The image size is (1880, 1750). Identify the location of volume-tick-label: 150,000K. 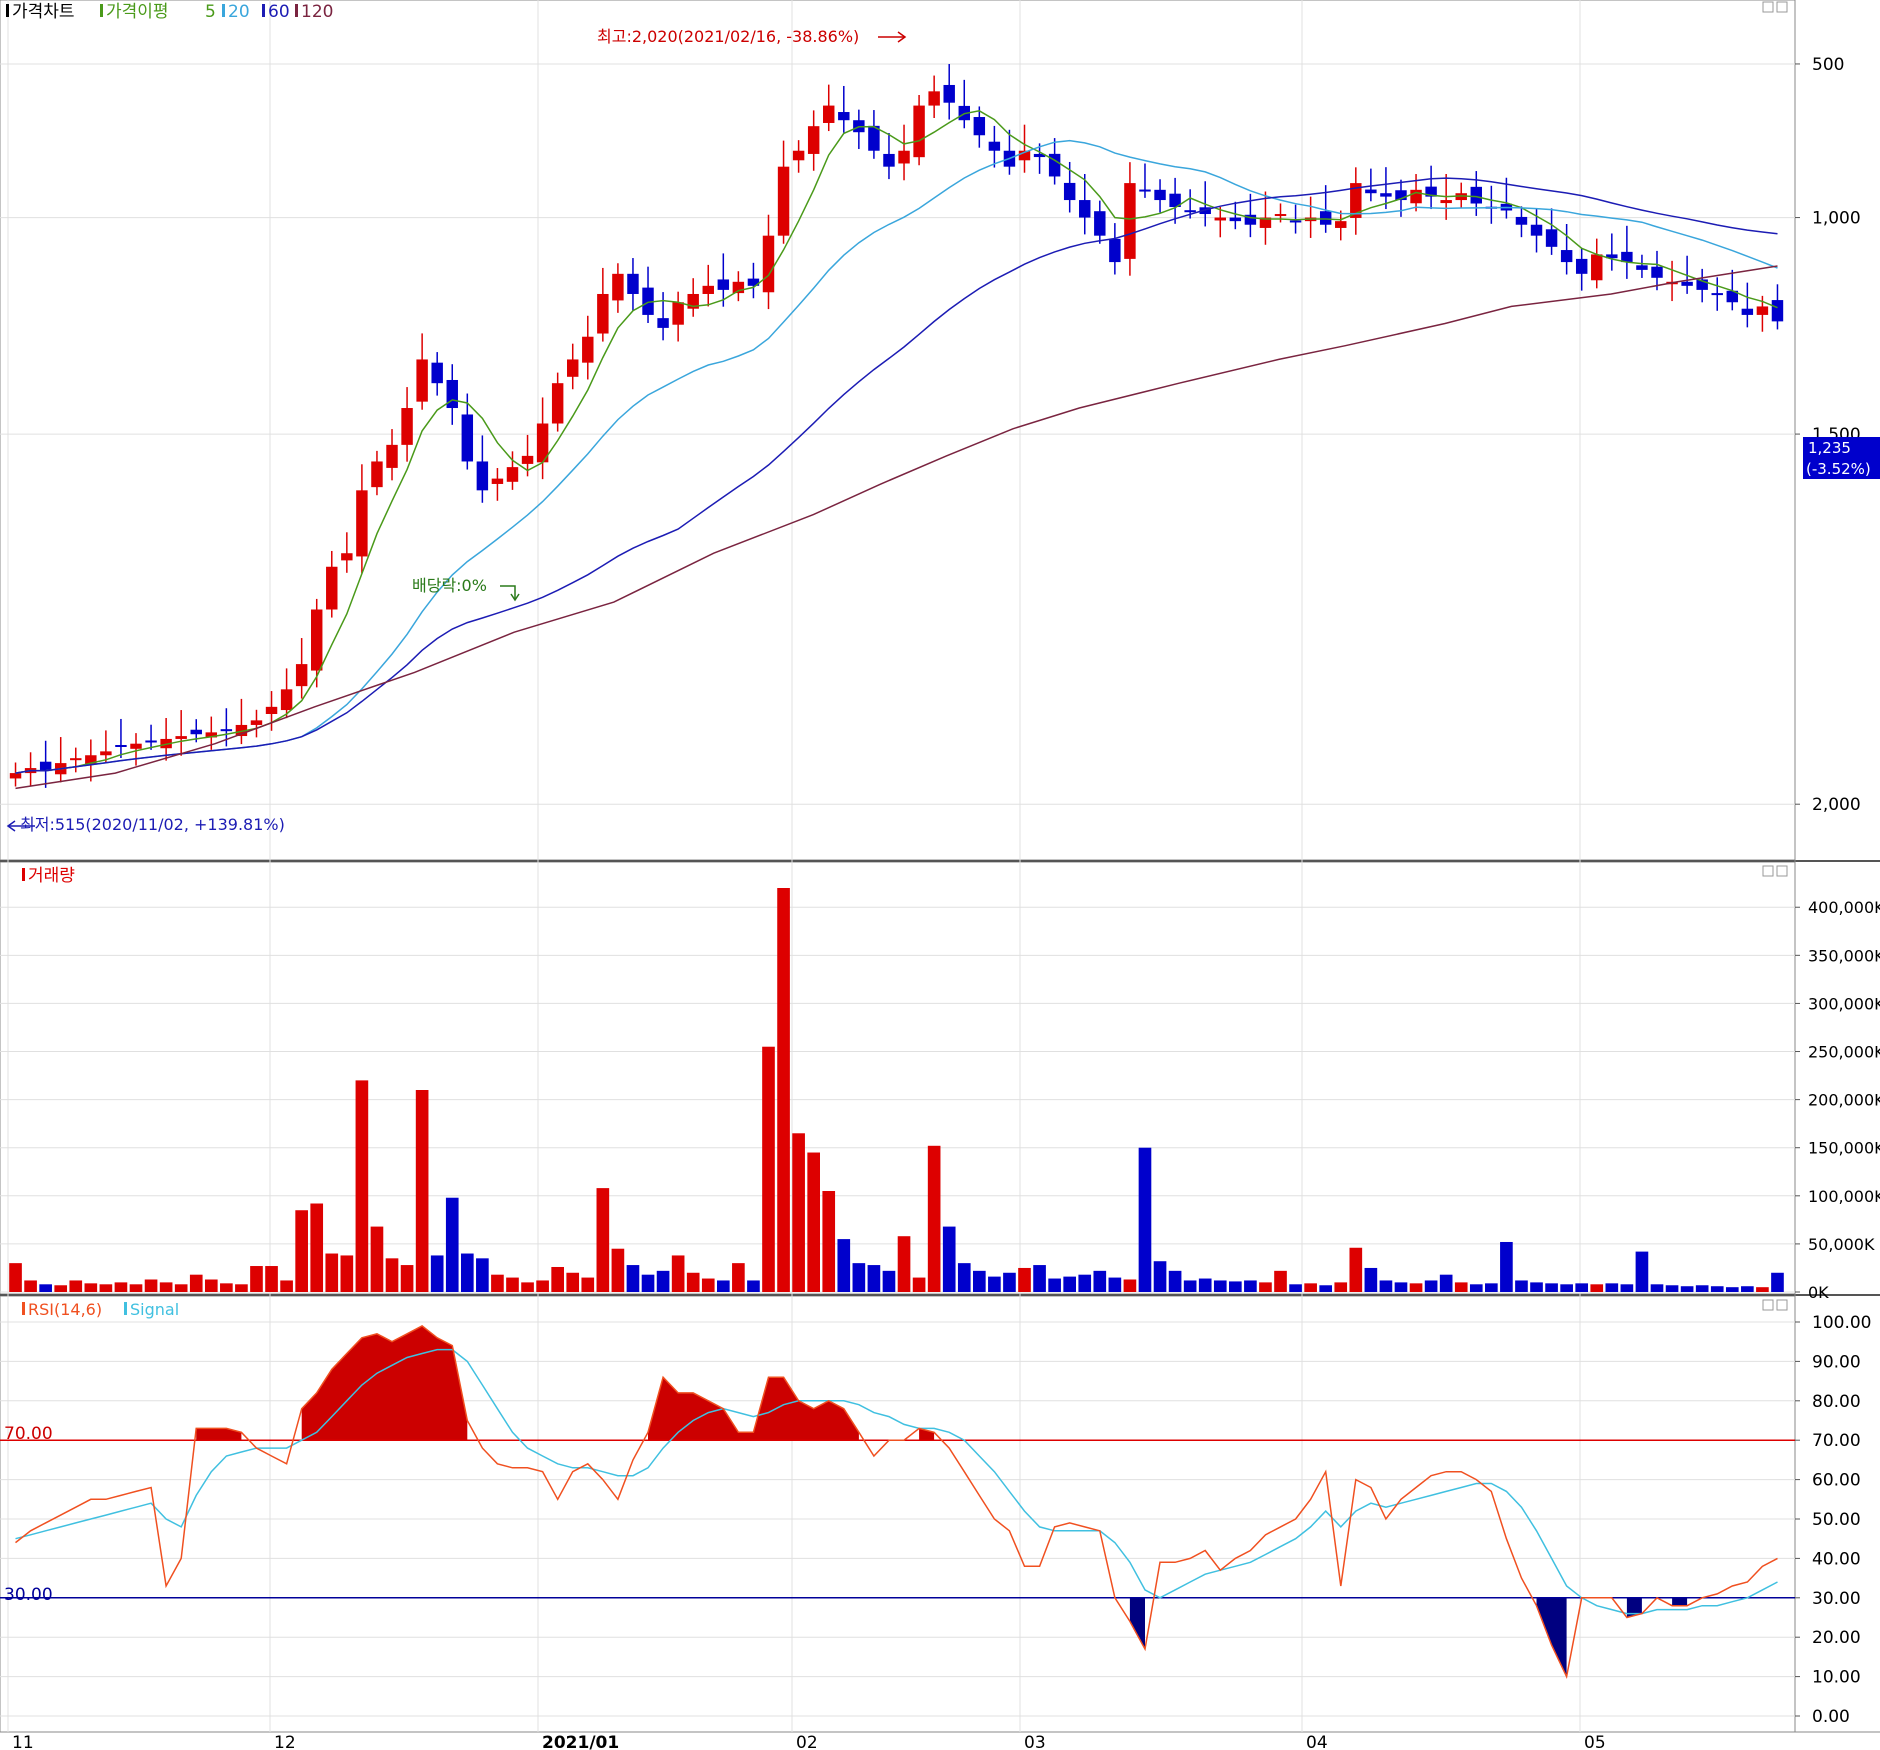
(1844, 1148).